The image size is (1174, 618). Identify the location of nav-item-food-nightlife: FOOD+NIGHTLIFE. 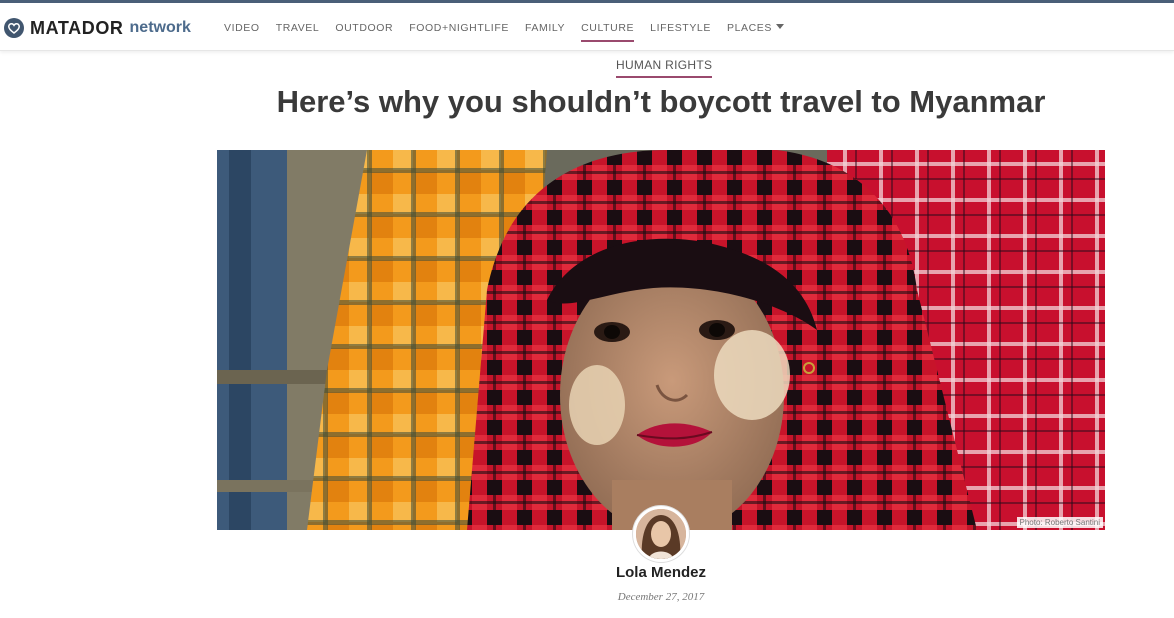
(459, 28).